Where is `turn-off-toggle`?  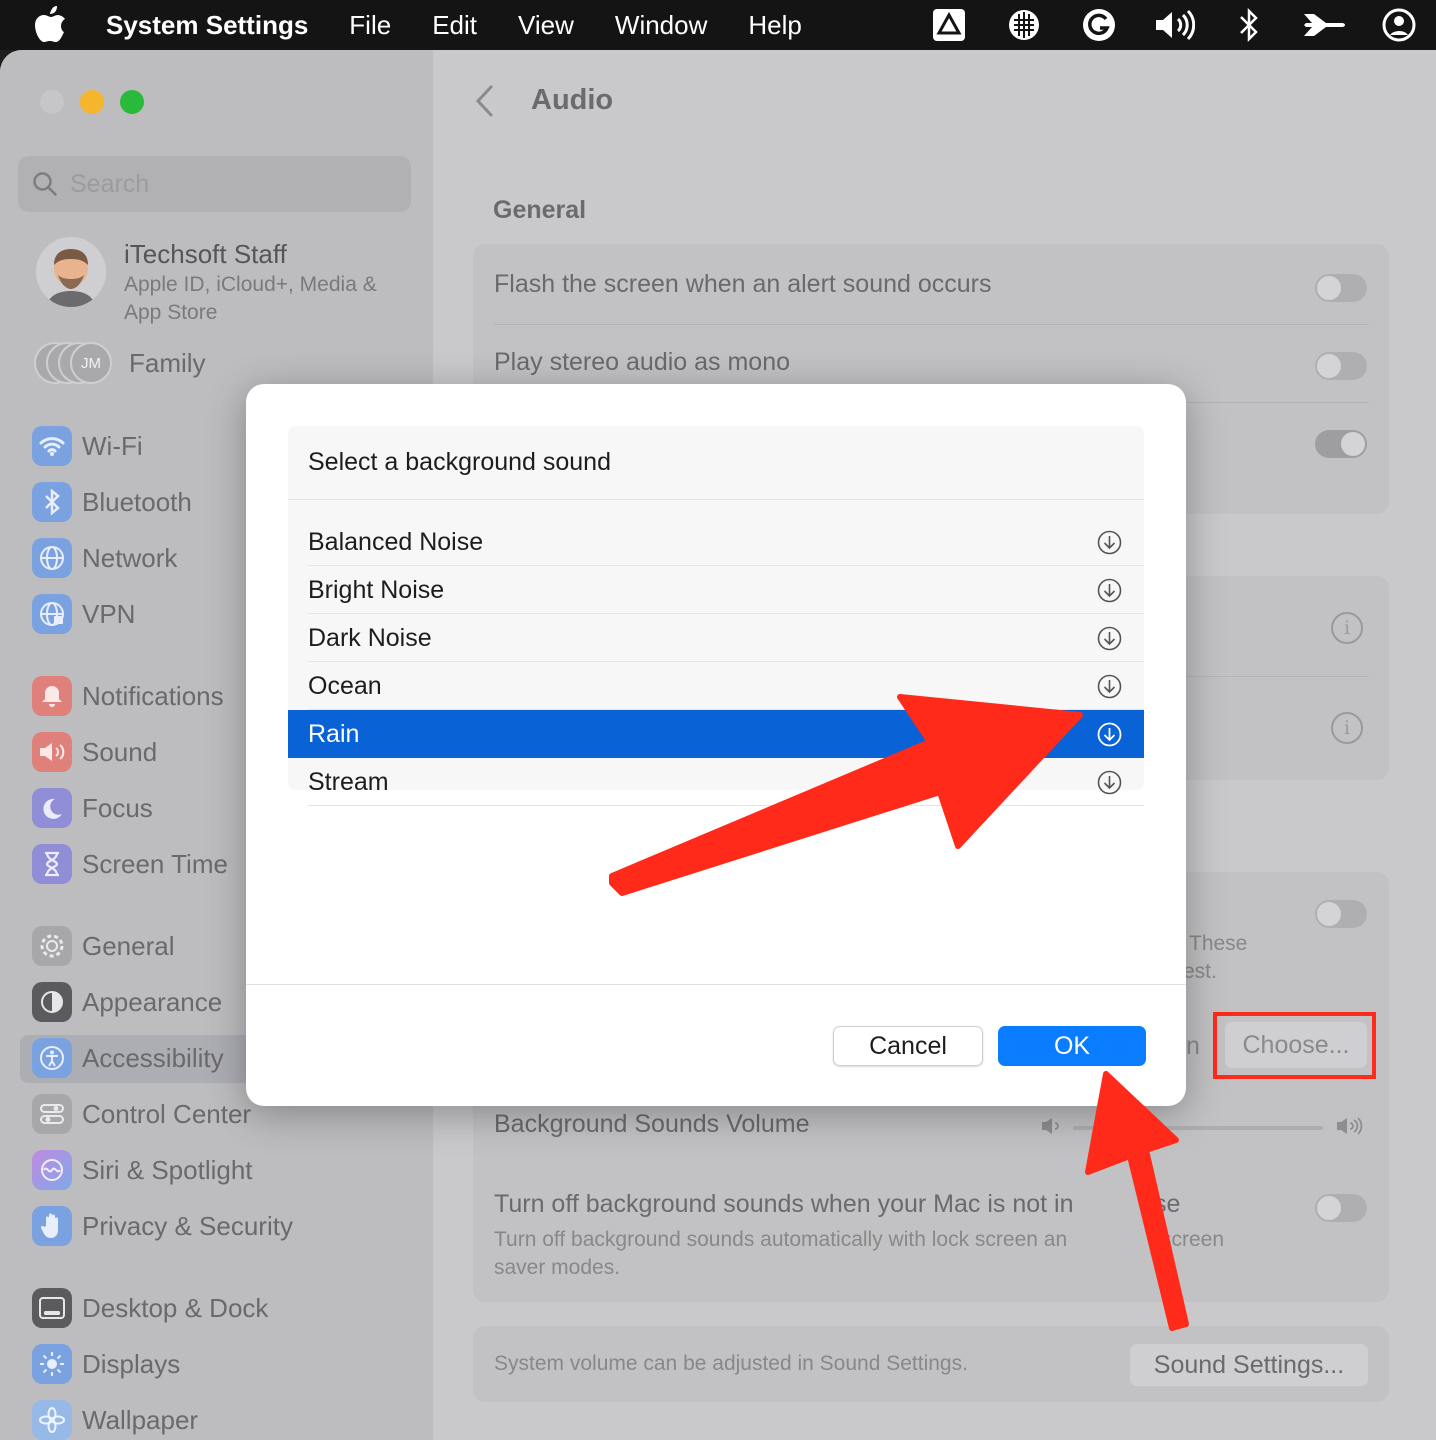
turn-off-toggle is located at coordinates (1341, 1208).